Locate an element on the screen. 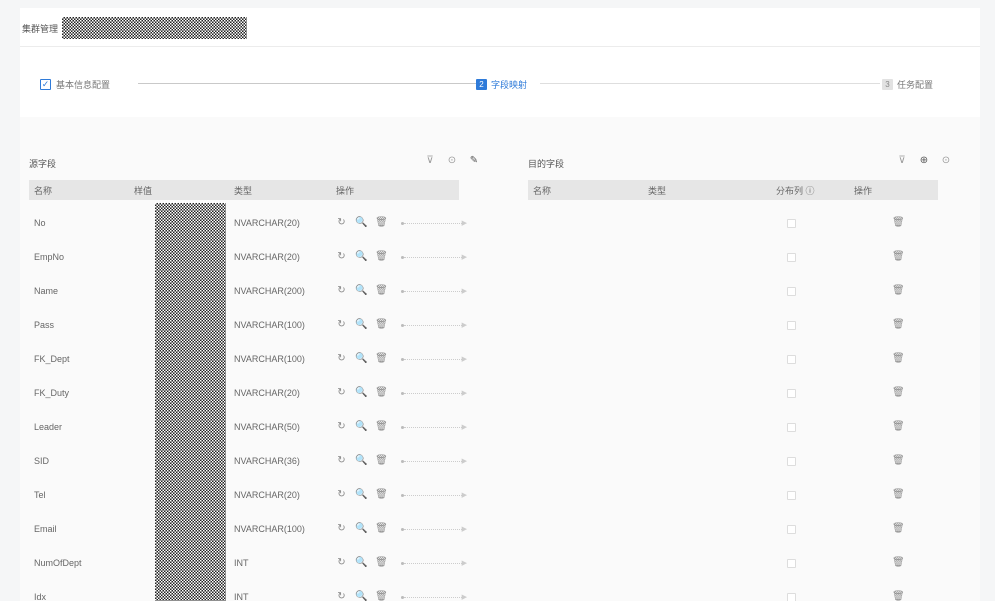 The image size is (995, 601). field-name: Leader is located at coordinates (48, 427).